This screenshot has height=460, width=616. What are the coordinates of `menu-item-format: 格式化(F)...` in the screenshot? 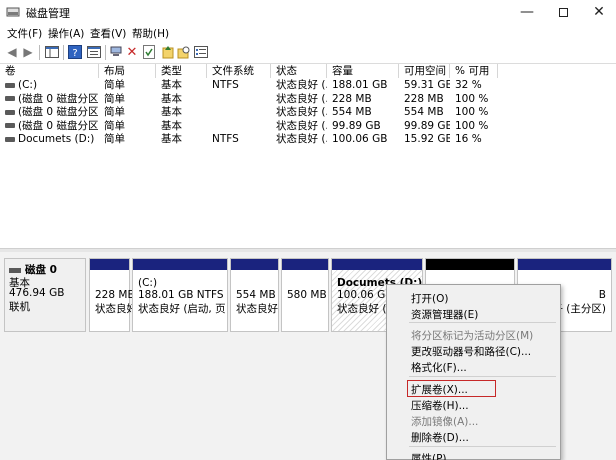 It's located at (439, 367).